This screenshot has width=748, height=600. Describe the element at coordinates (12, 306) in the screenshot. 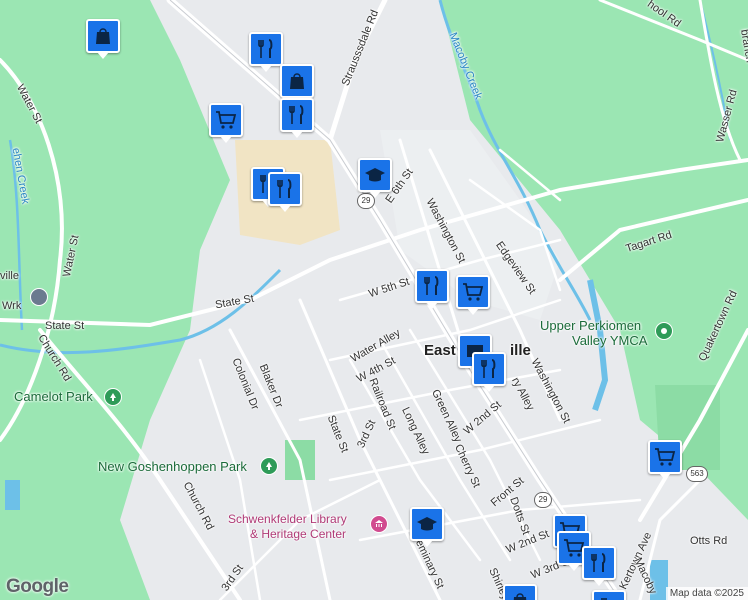

I see `wwtp-label: Wrk` at that location.